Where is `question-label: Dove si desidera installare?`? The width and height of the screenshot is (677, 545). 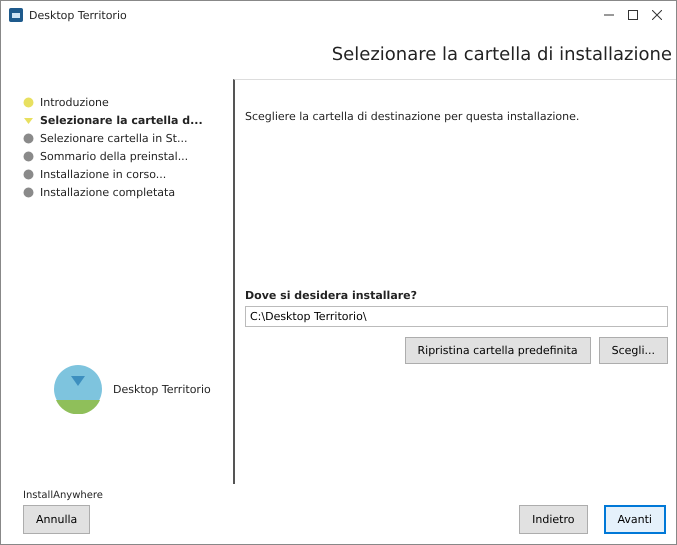 question-label: Dove si desidera installare? is located at coordinates (331, 295).